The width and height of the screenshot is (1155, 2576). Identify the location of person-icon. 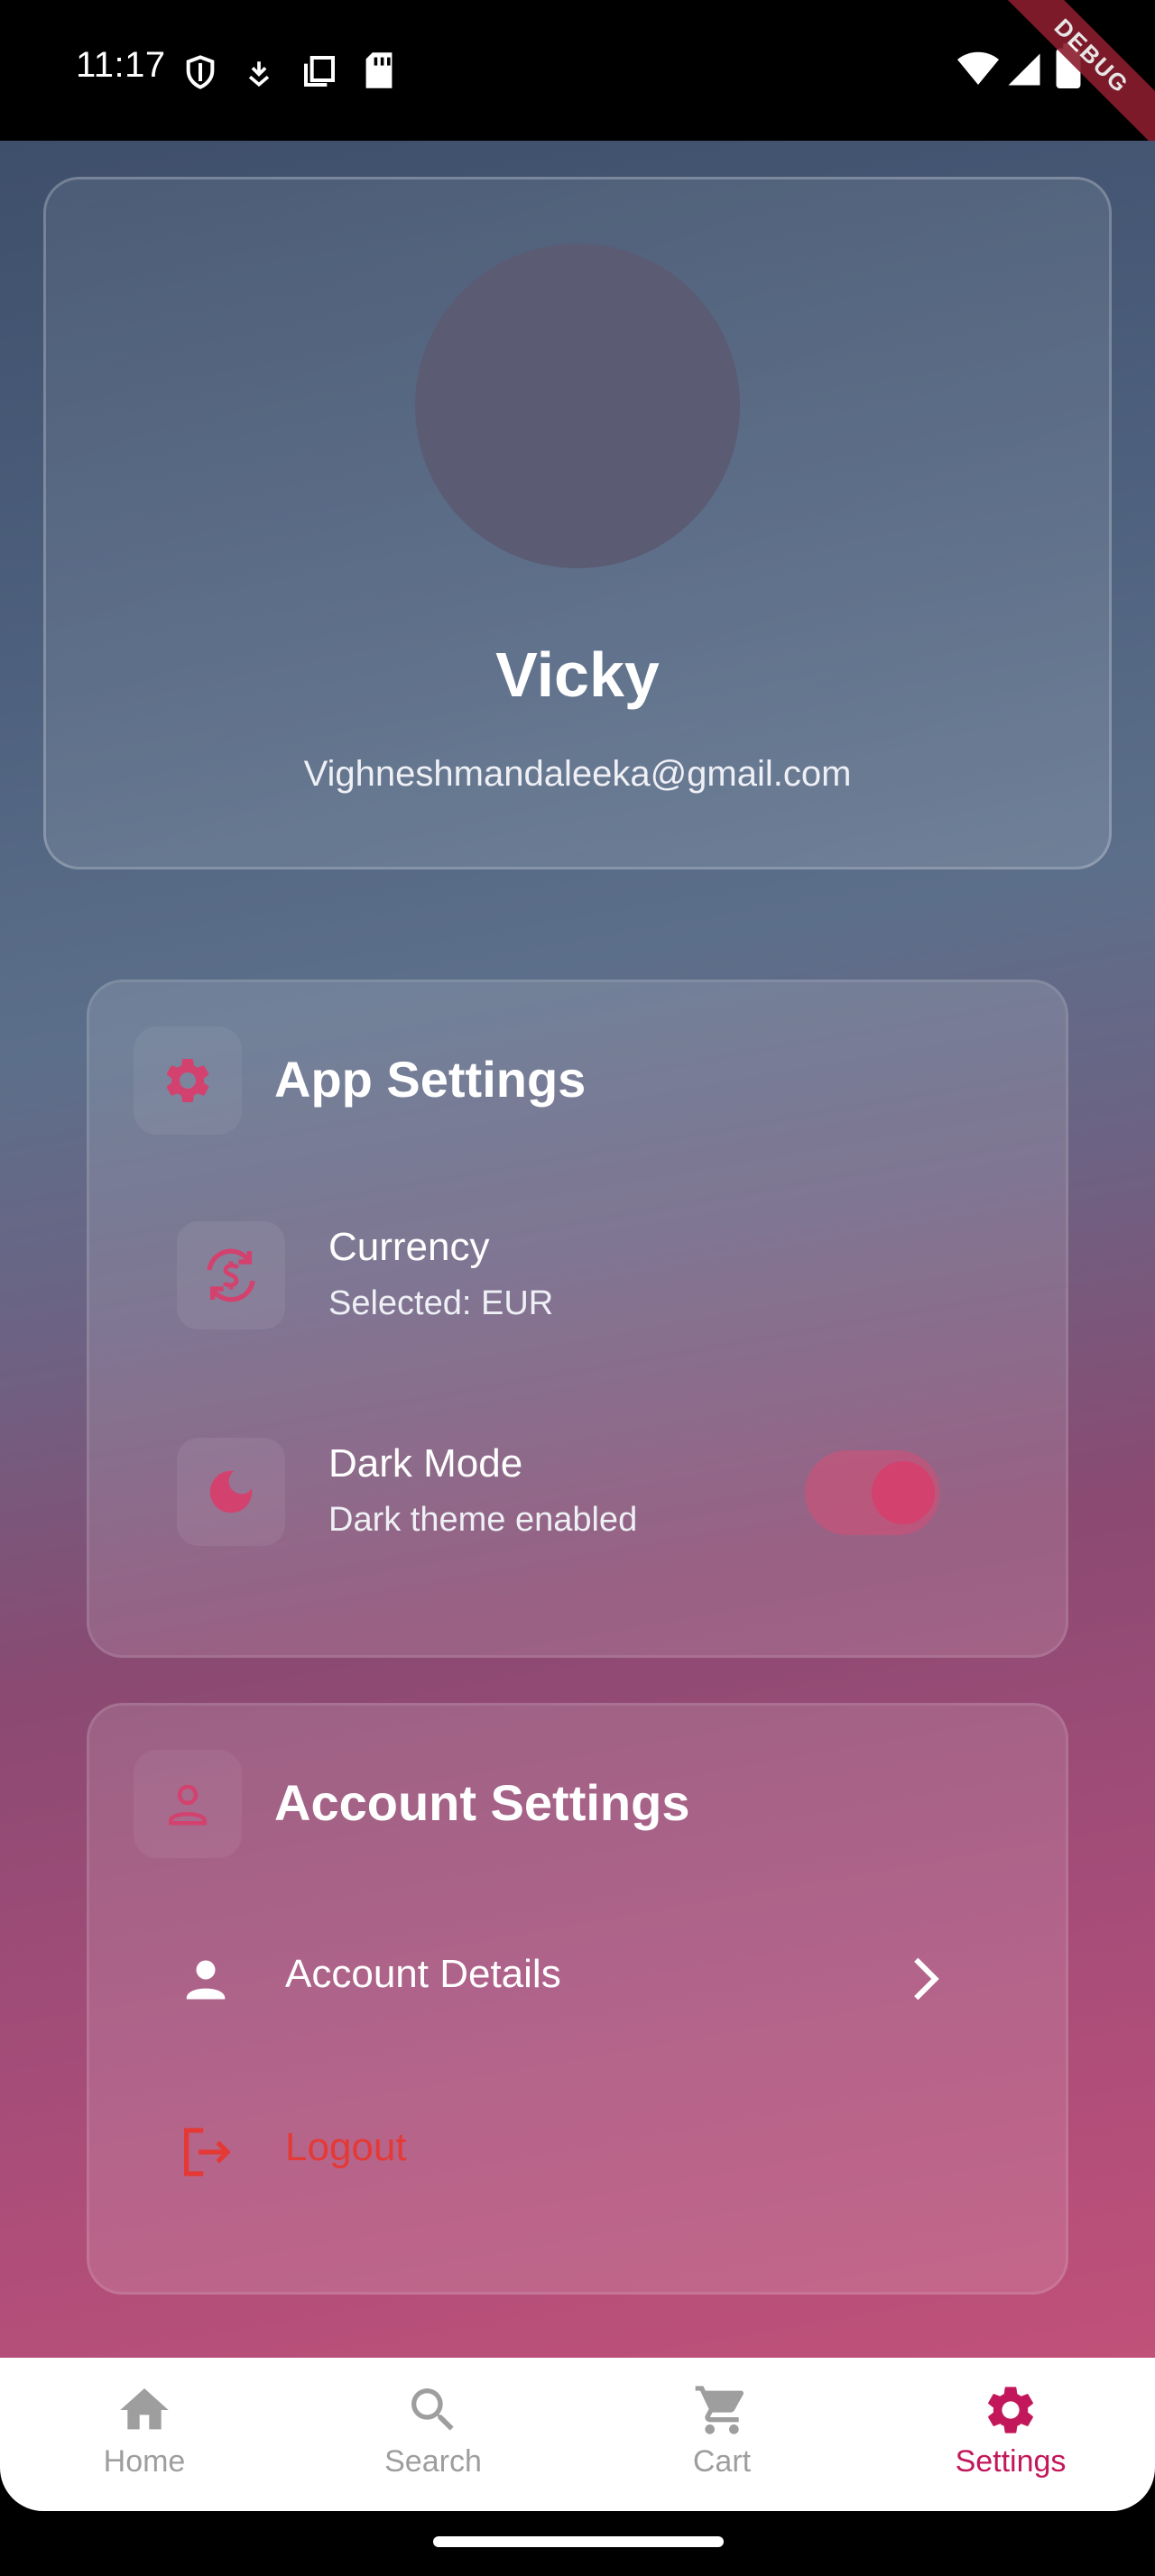
(206, 1980).